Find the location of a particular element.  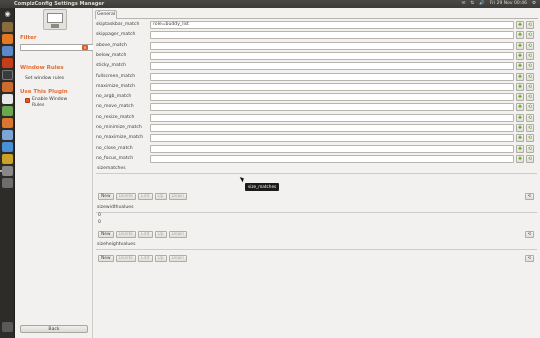

chat-icon is located at coordinates (7, 135).